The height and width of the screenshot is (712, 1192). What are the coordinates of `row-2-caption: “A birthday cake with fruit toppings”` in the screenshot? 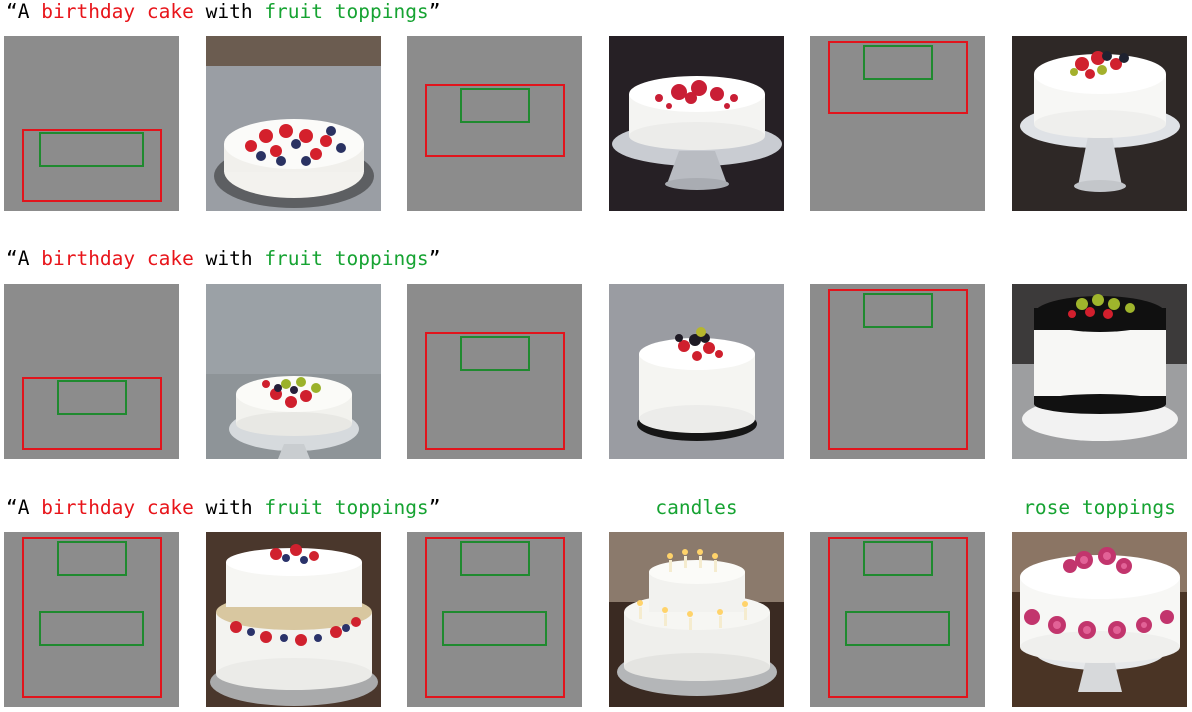 It's located at (223, 259).